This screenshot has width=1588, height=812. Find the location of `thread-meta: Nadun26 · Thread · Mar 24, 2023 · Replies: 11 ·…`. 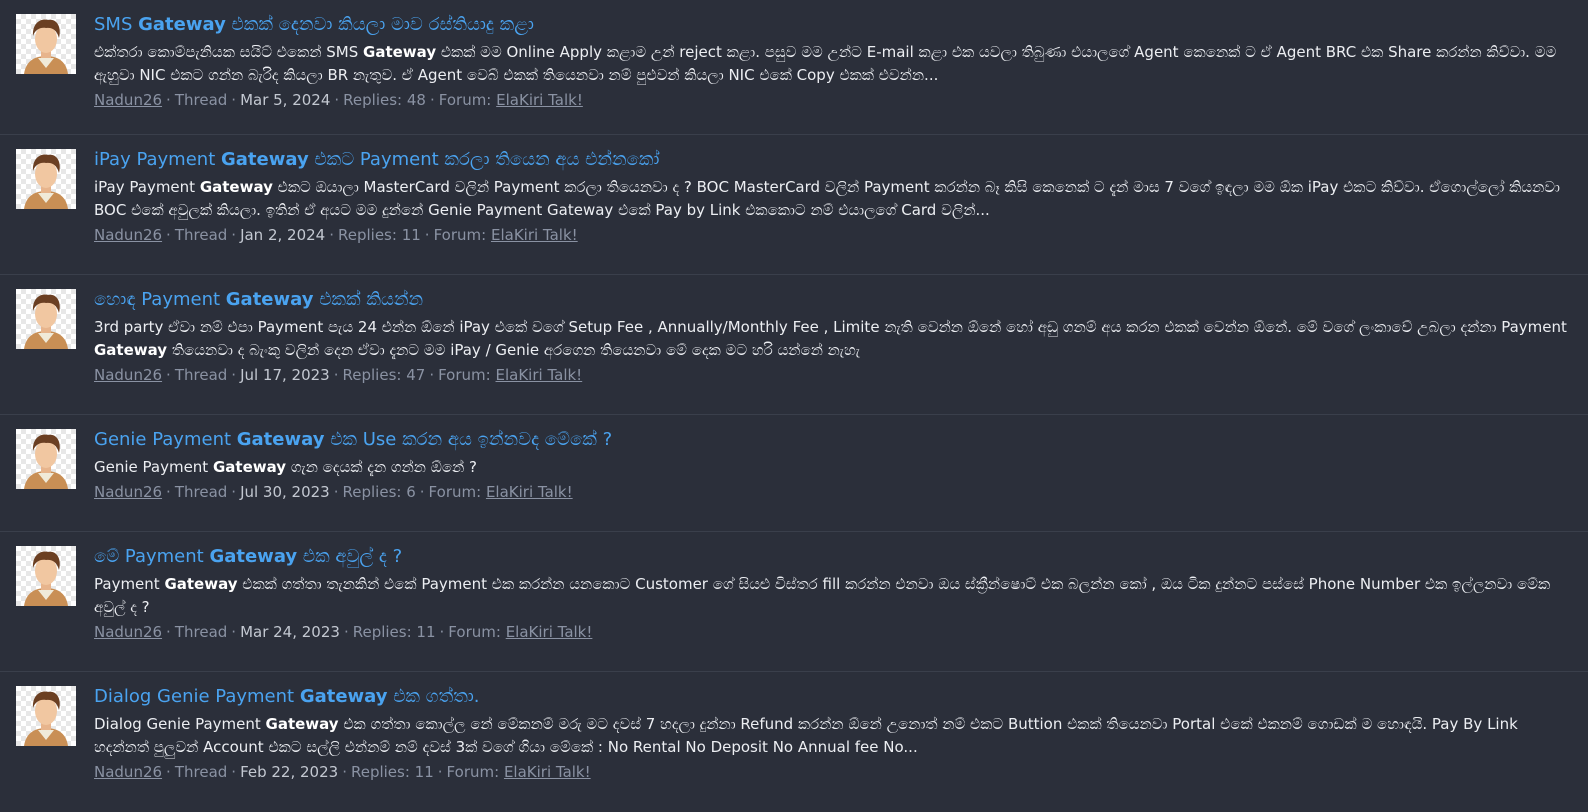

thread-meta: Nadun26 · Thread · Mar 24, 2023 · Replies: 11 ·… is located at coordinates (343, 632).